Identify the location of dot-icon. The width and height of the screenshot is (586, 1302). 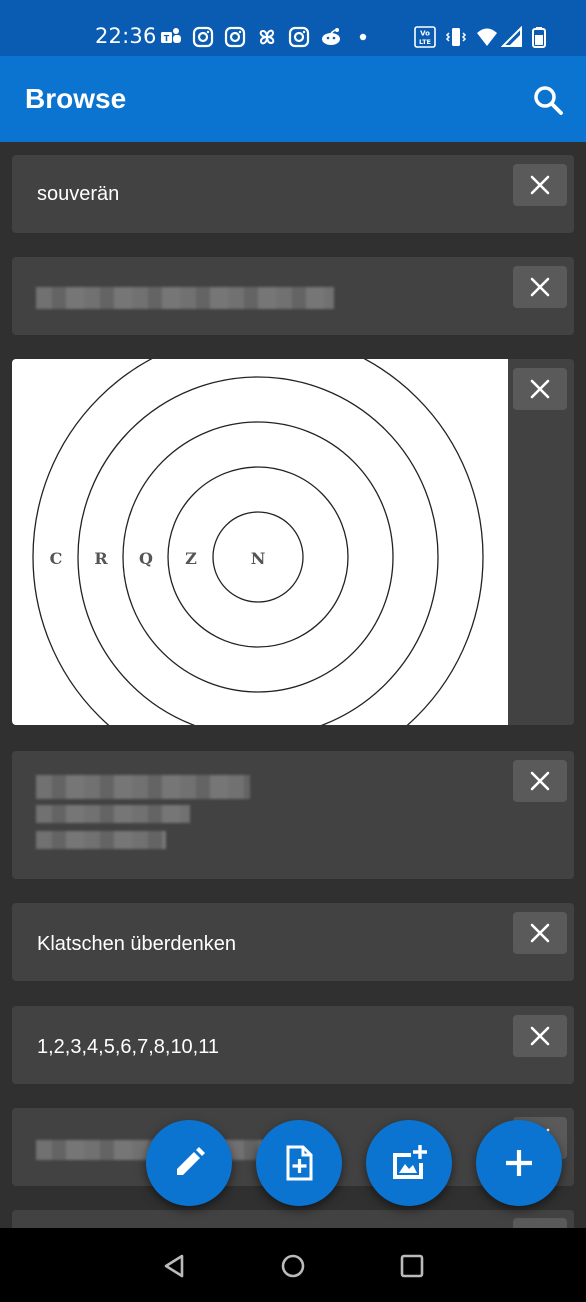
(363, 37).